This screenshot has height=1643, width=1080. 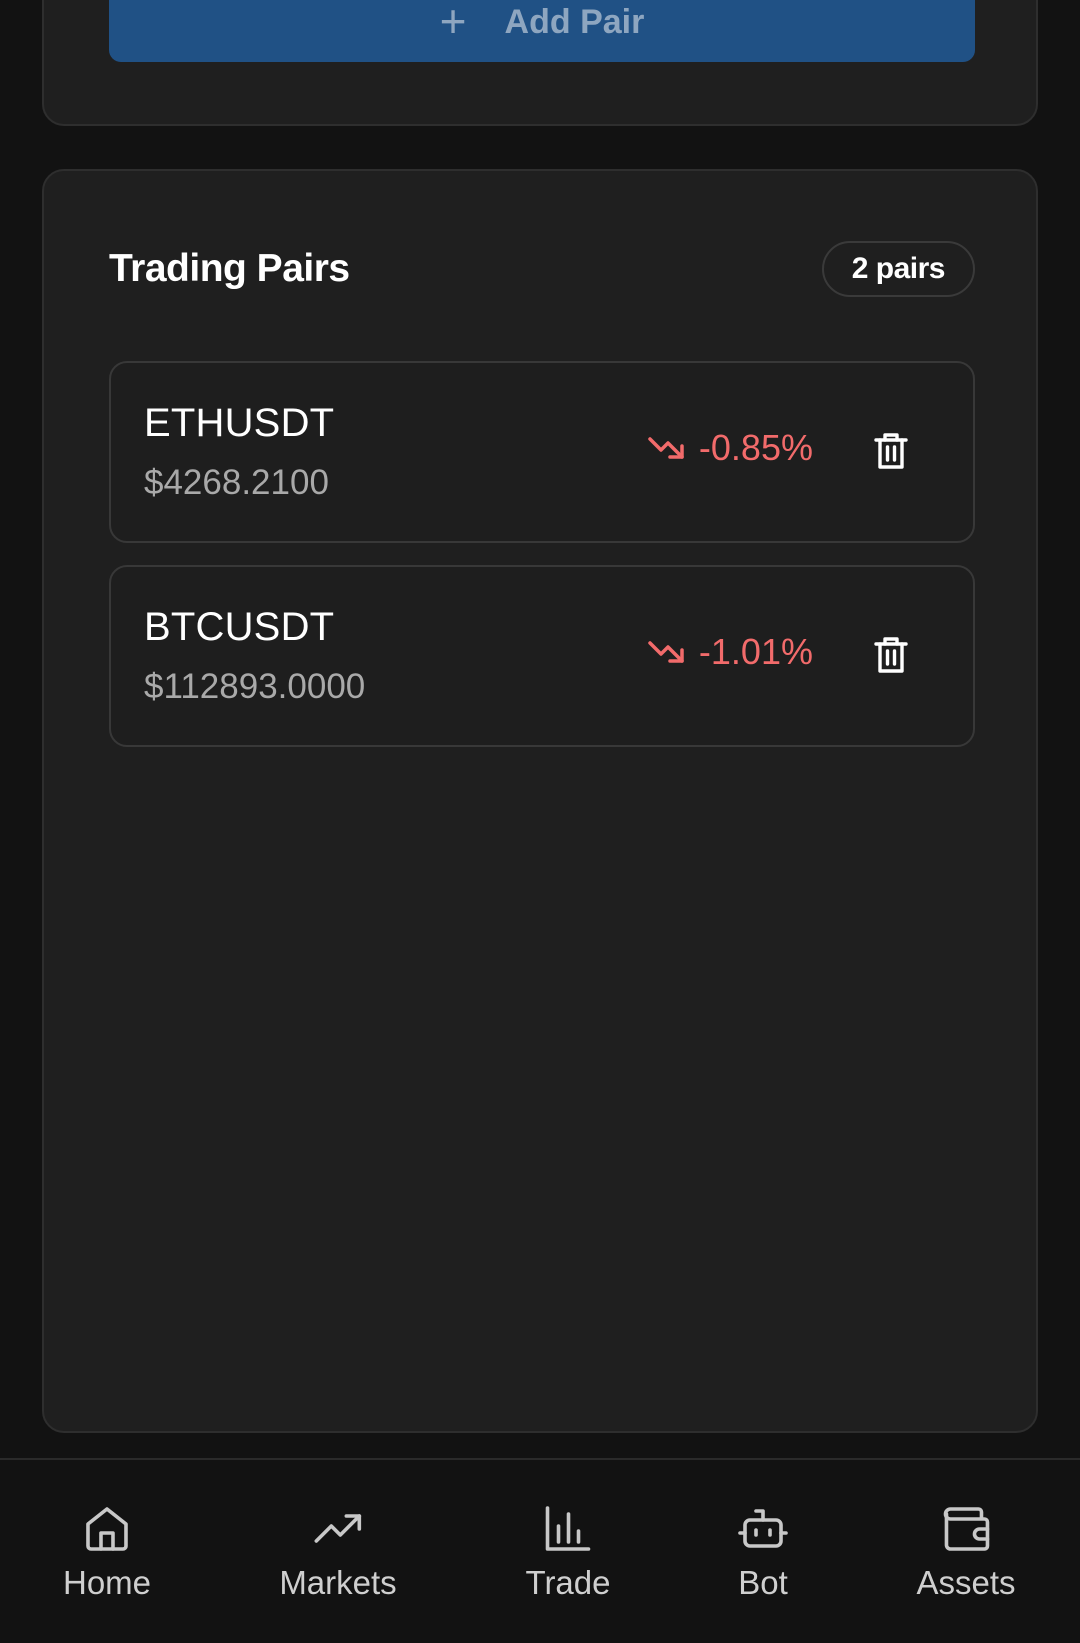 I want to click on nav-label: Home, so click(x=107, y=1582).